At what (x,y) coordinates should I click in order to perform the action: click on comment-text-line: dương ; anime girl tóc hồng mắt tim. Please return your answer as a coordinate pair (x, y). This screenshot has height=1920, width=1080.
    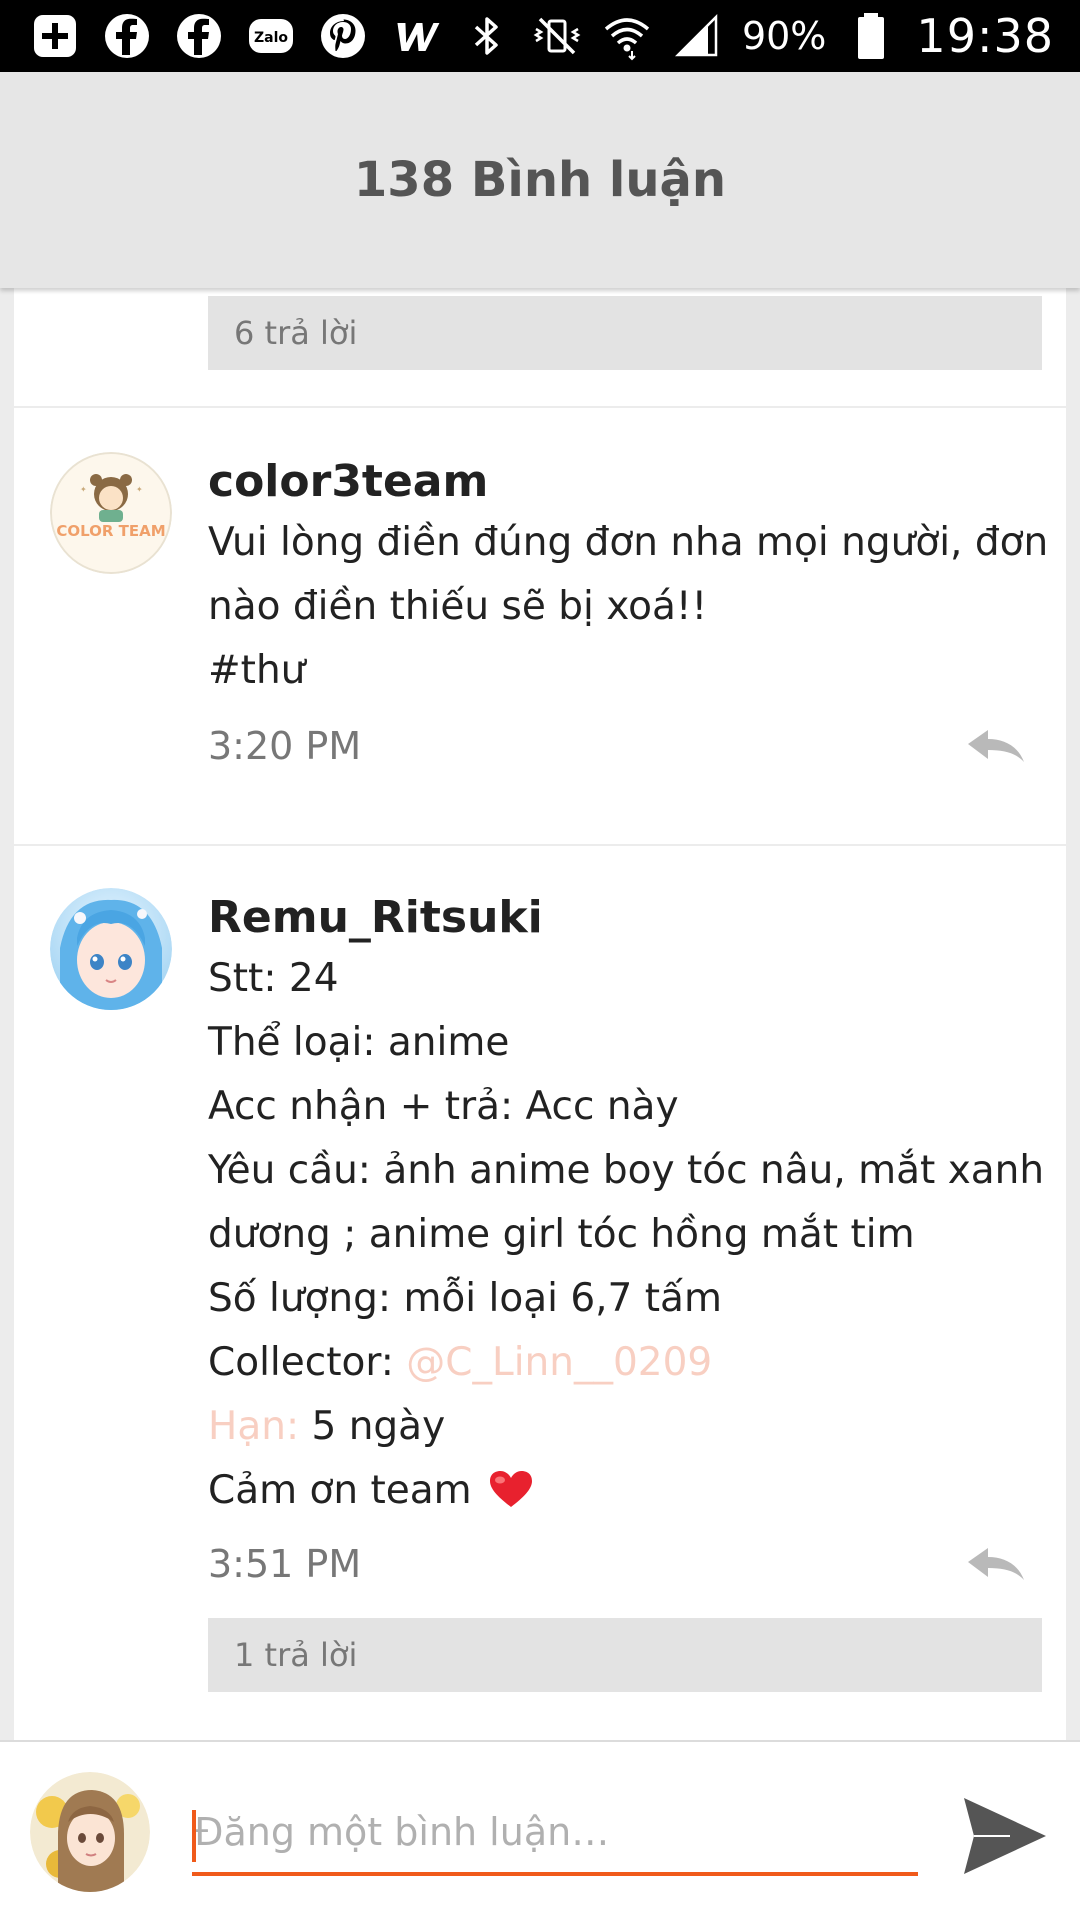
    Looking at the image, I should click on (561, 1234).